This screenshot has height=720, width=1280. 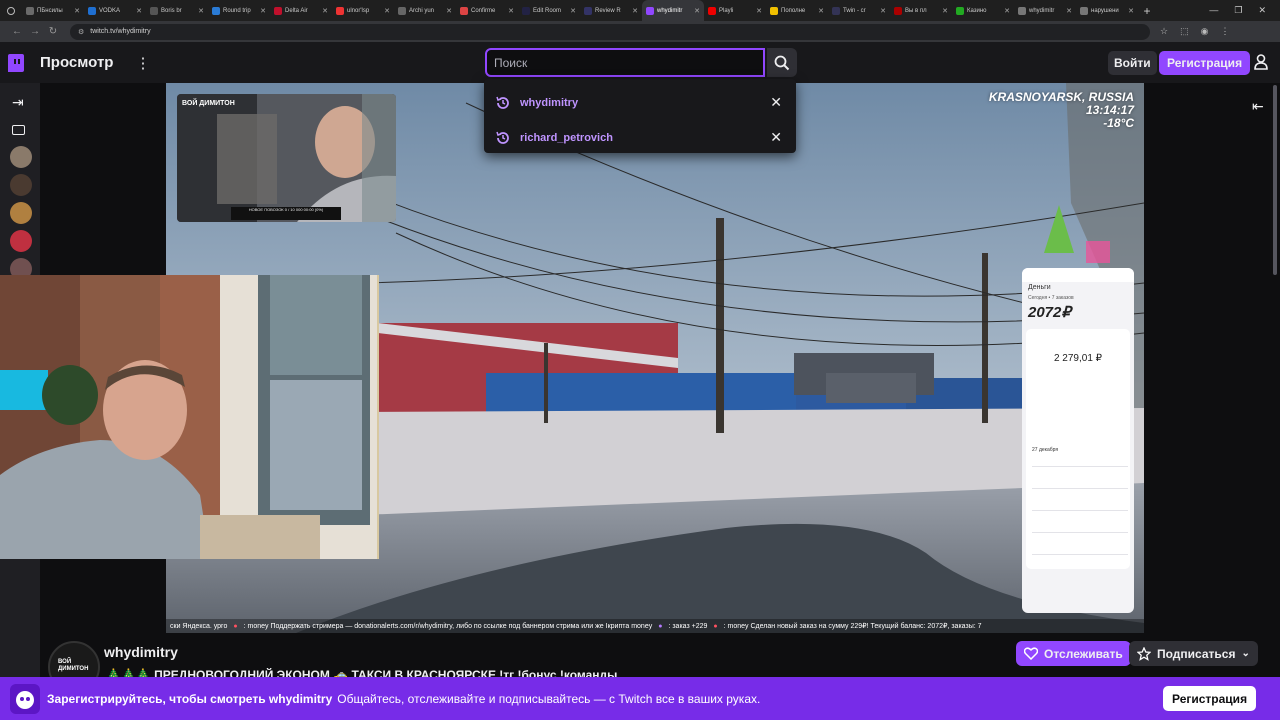 I want to click on subscribe-label: Подписаться, so click(x=1196, y=653).